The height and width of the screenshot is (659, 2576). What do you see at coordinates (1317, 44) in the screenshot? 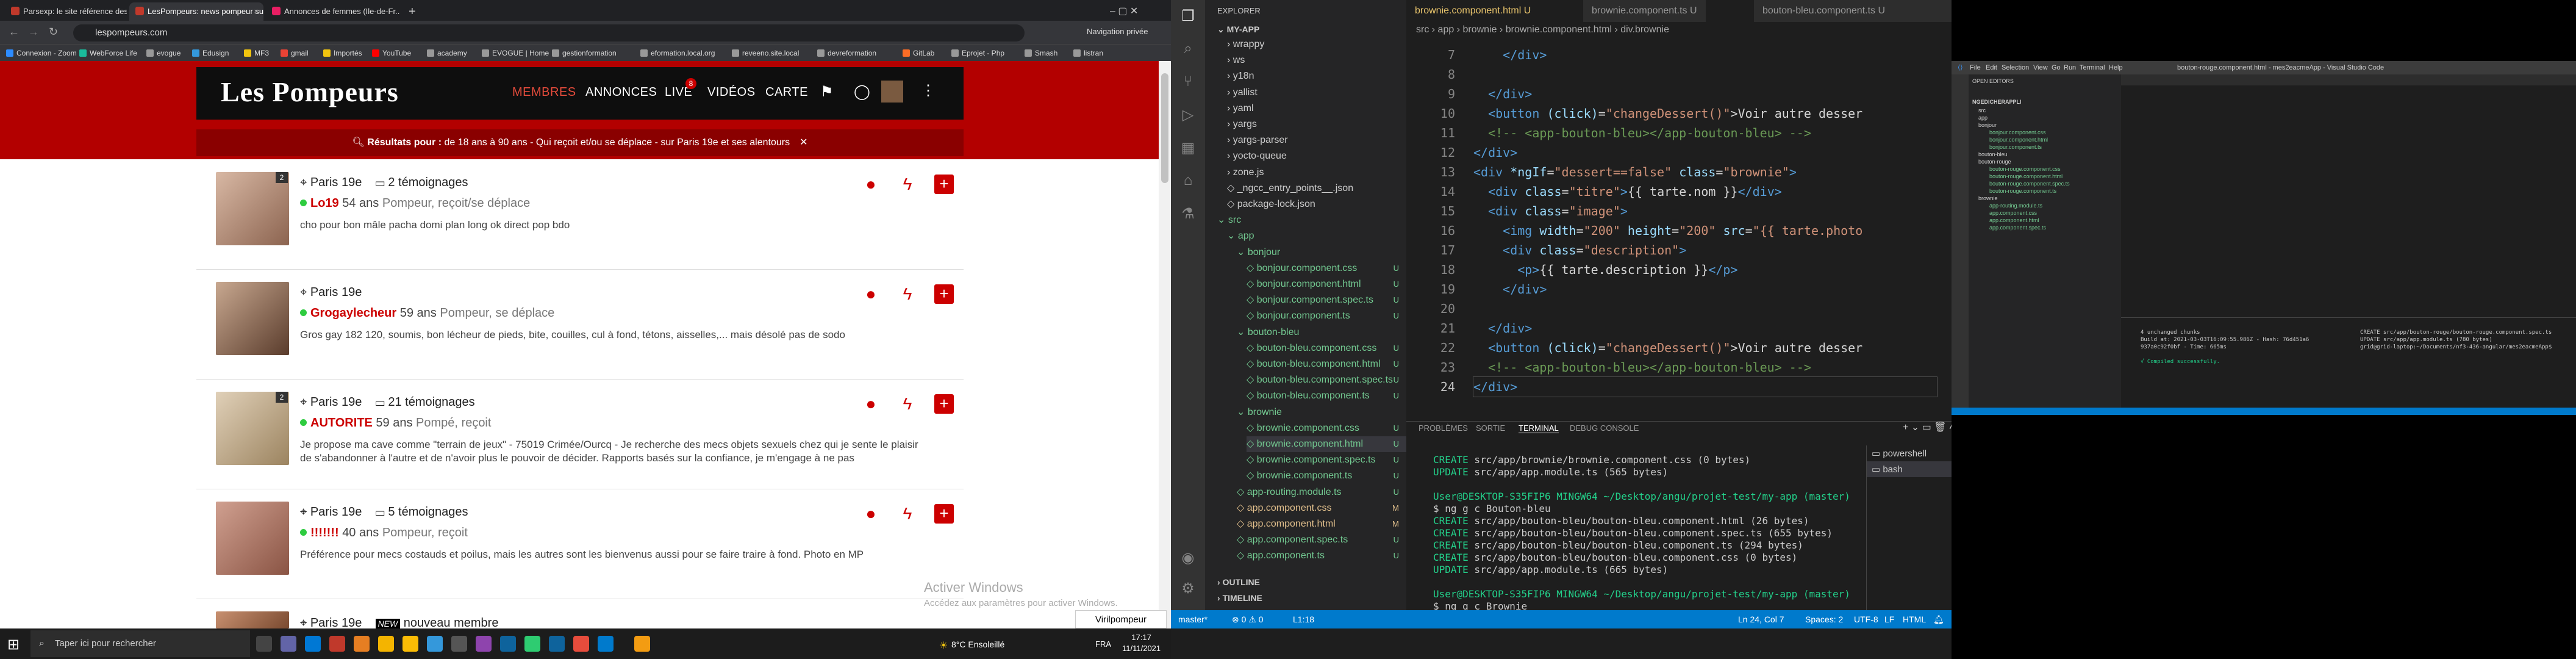
I see `tree-folder: › wrappy` at bounding box center [1317, 44].